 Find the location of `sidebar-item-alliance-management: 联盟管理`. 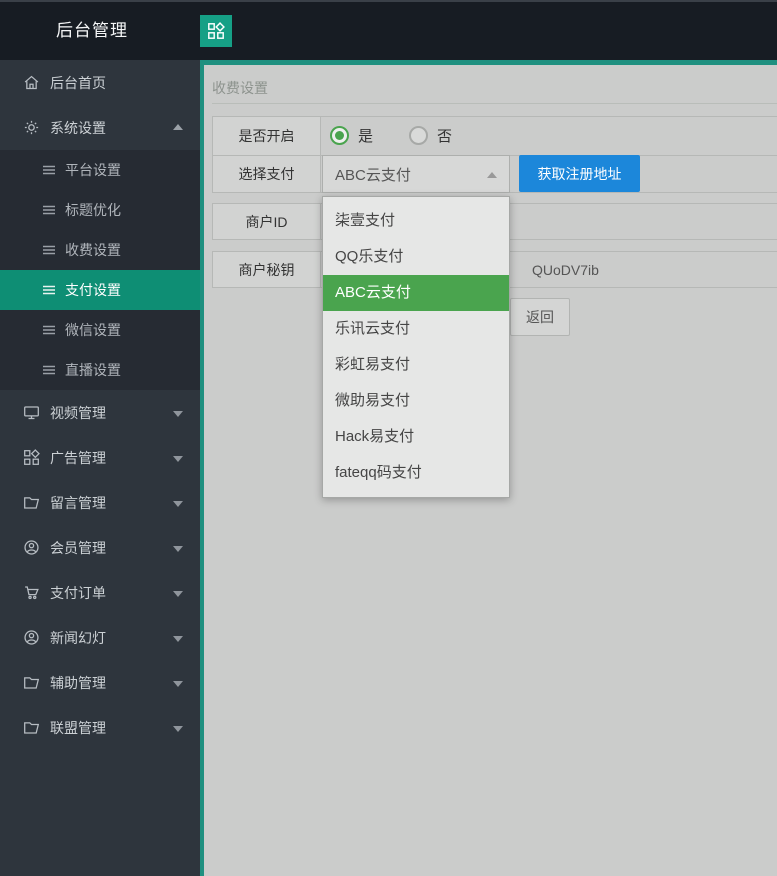

sidebar-item-alliance-management: 联盟管理 is located at coordinates (100, 727).